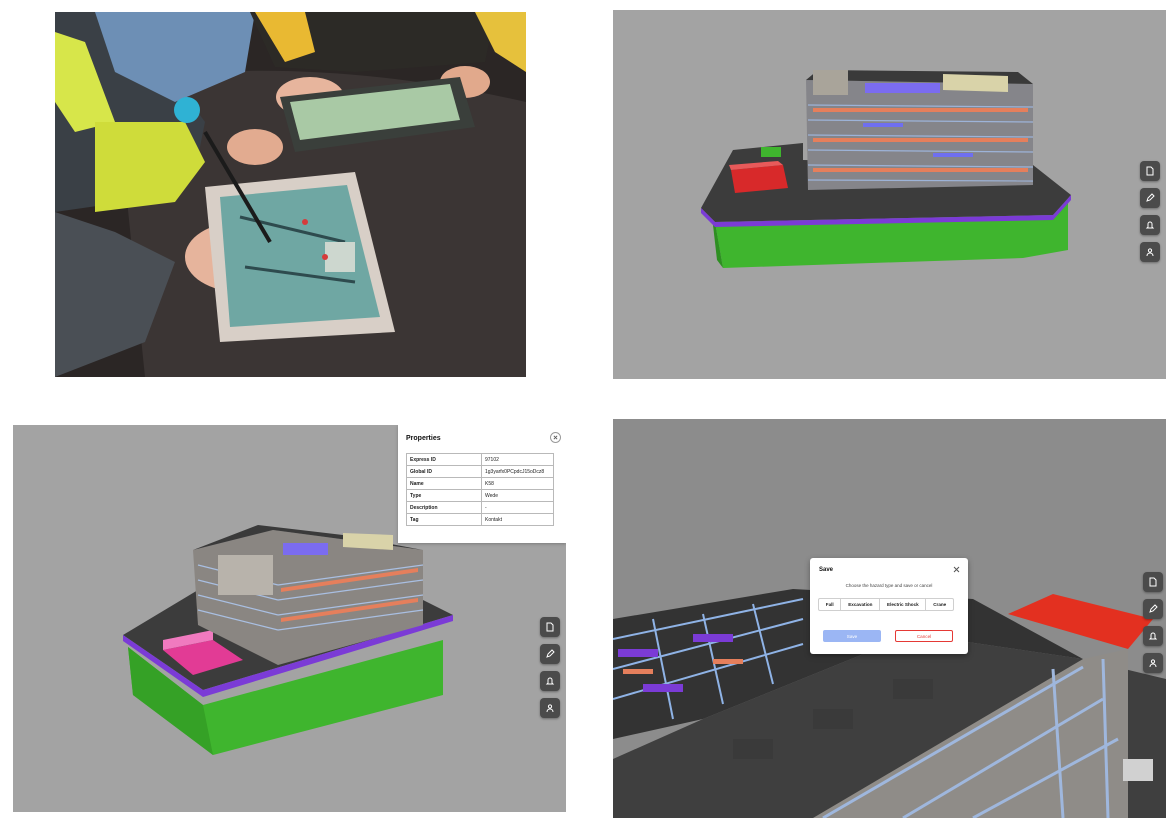 Image resolution: width=1173 pixels, height=825 pixels. What do you see at coordinates (444, 459) in the screenshot?
I see `property-key: Express ID` at bounding box center [444, 459].